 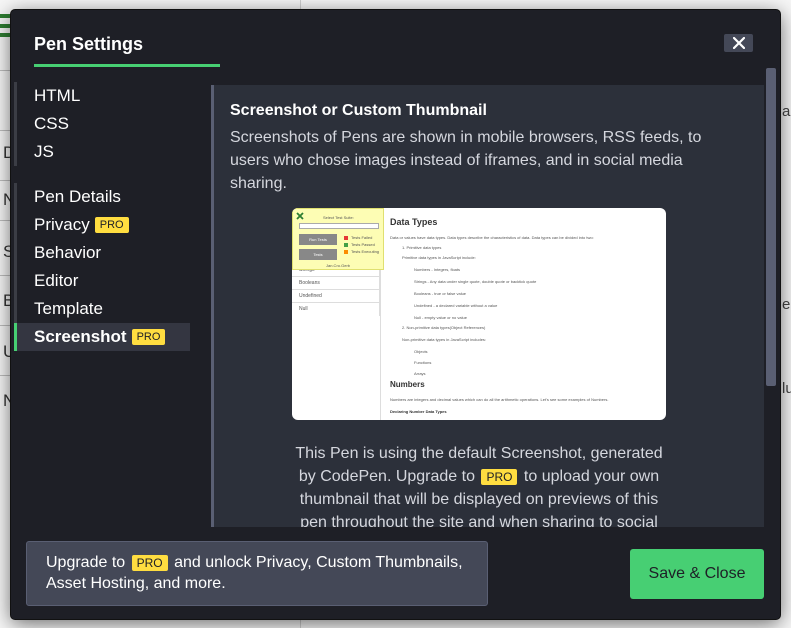 I want to click on nav-item-label: JS, so click(x=44, y=151).